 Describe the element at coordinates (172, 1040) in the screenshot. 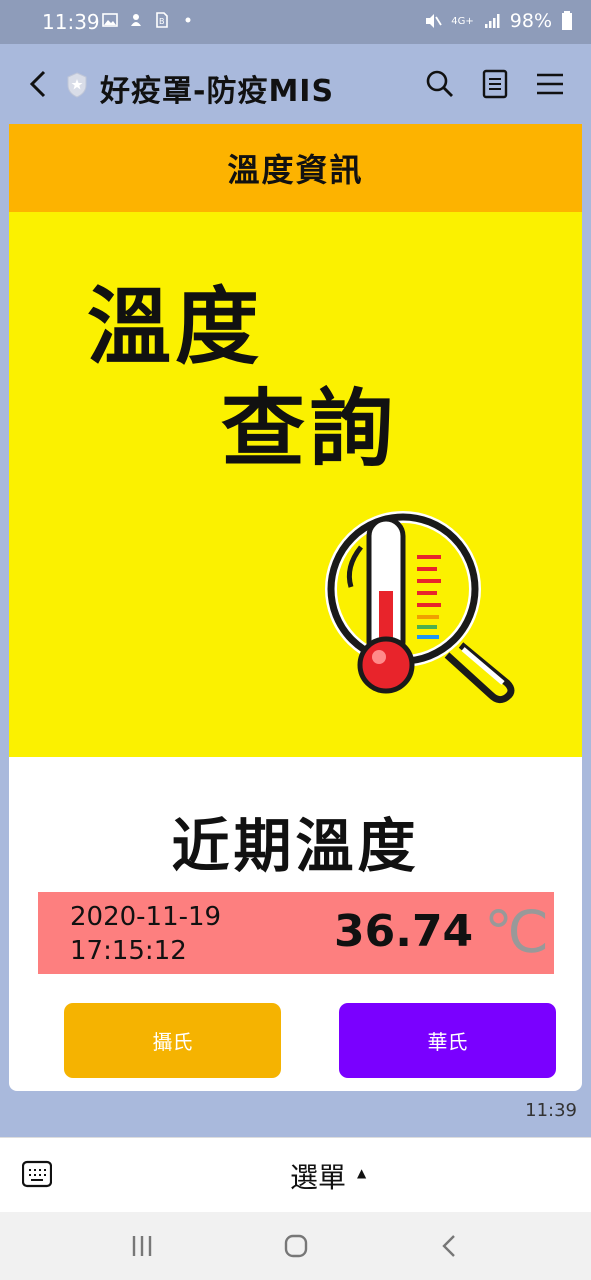

I see `celsius-button: 攝氏` at that location.